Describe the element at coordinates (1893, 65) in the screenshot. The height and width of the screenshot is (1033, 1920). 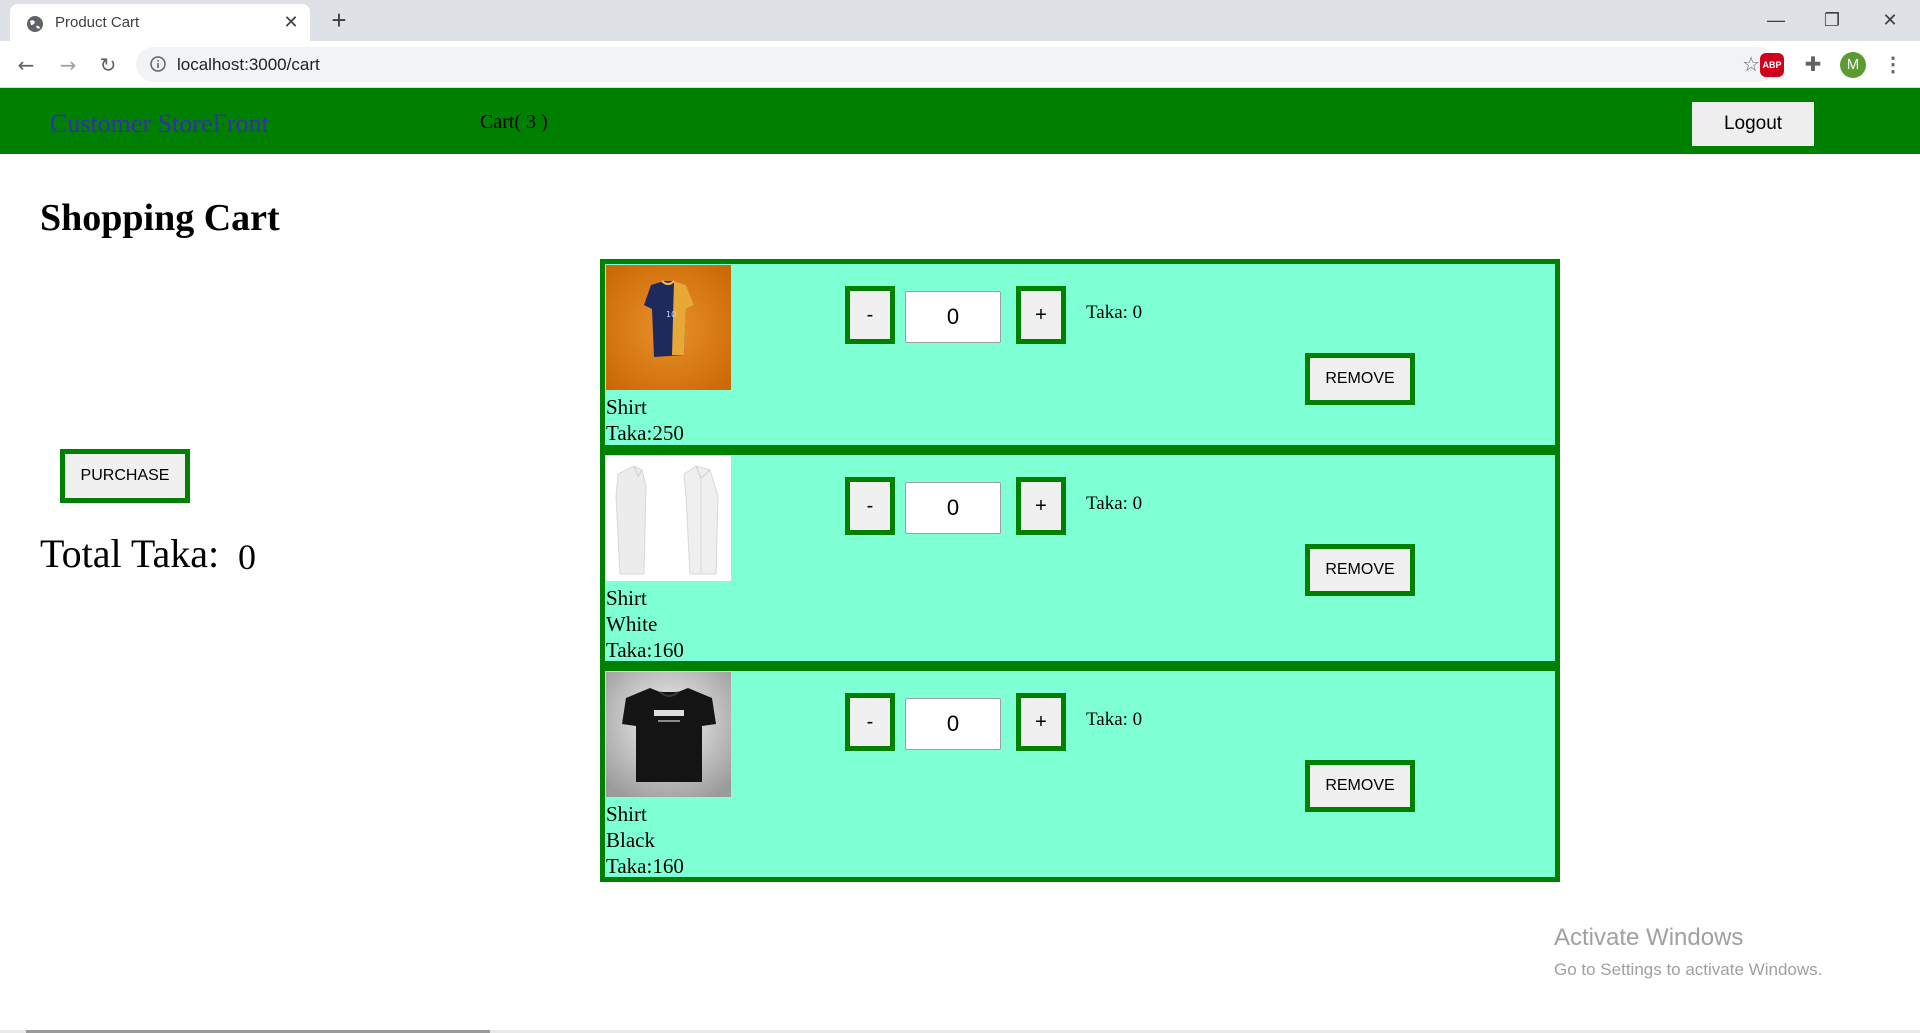
I see `browser-menu-icon: ⋮` at that location.